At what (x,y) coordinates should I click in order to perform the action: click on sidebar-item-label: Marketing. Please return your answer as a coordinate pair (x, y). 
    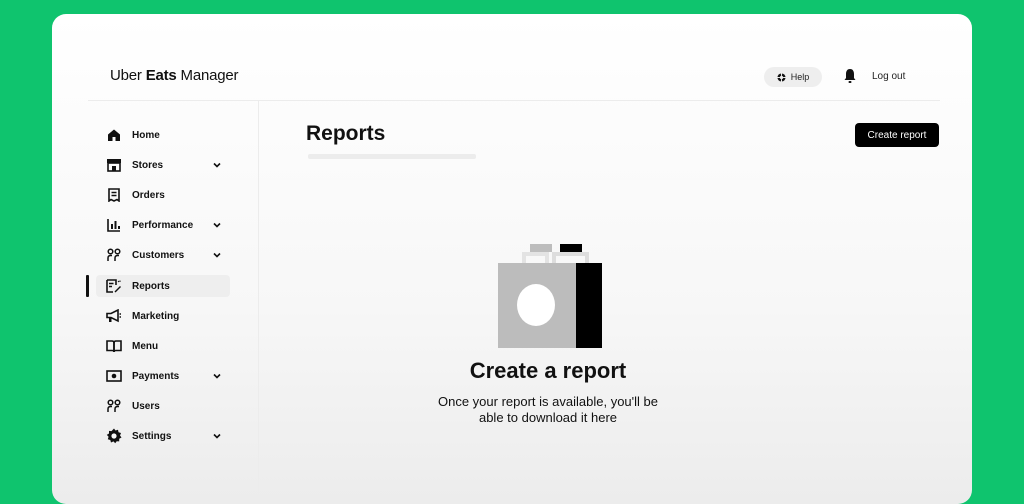
    Looking at the image, I should click on (156, 316).